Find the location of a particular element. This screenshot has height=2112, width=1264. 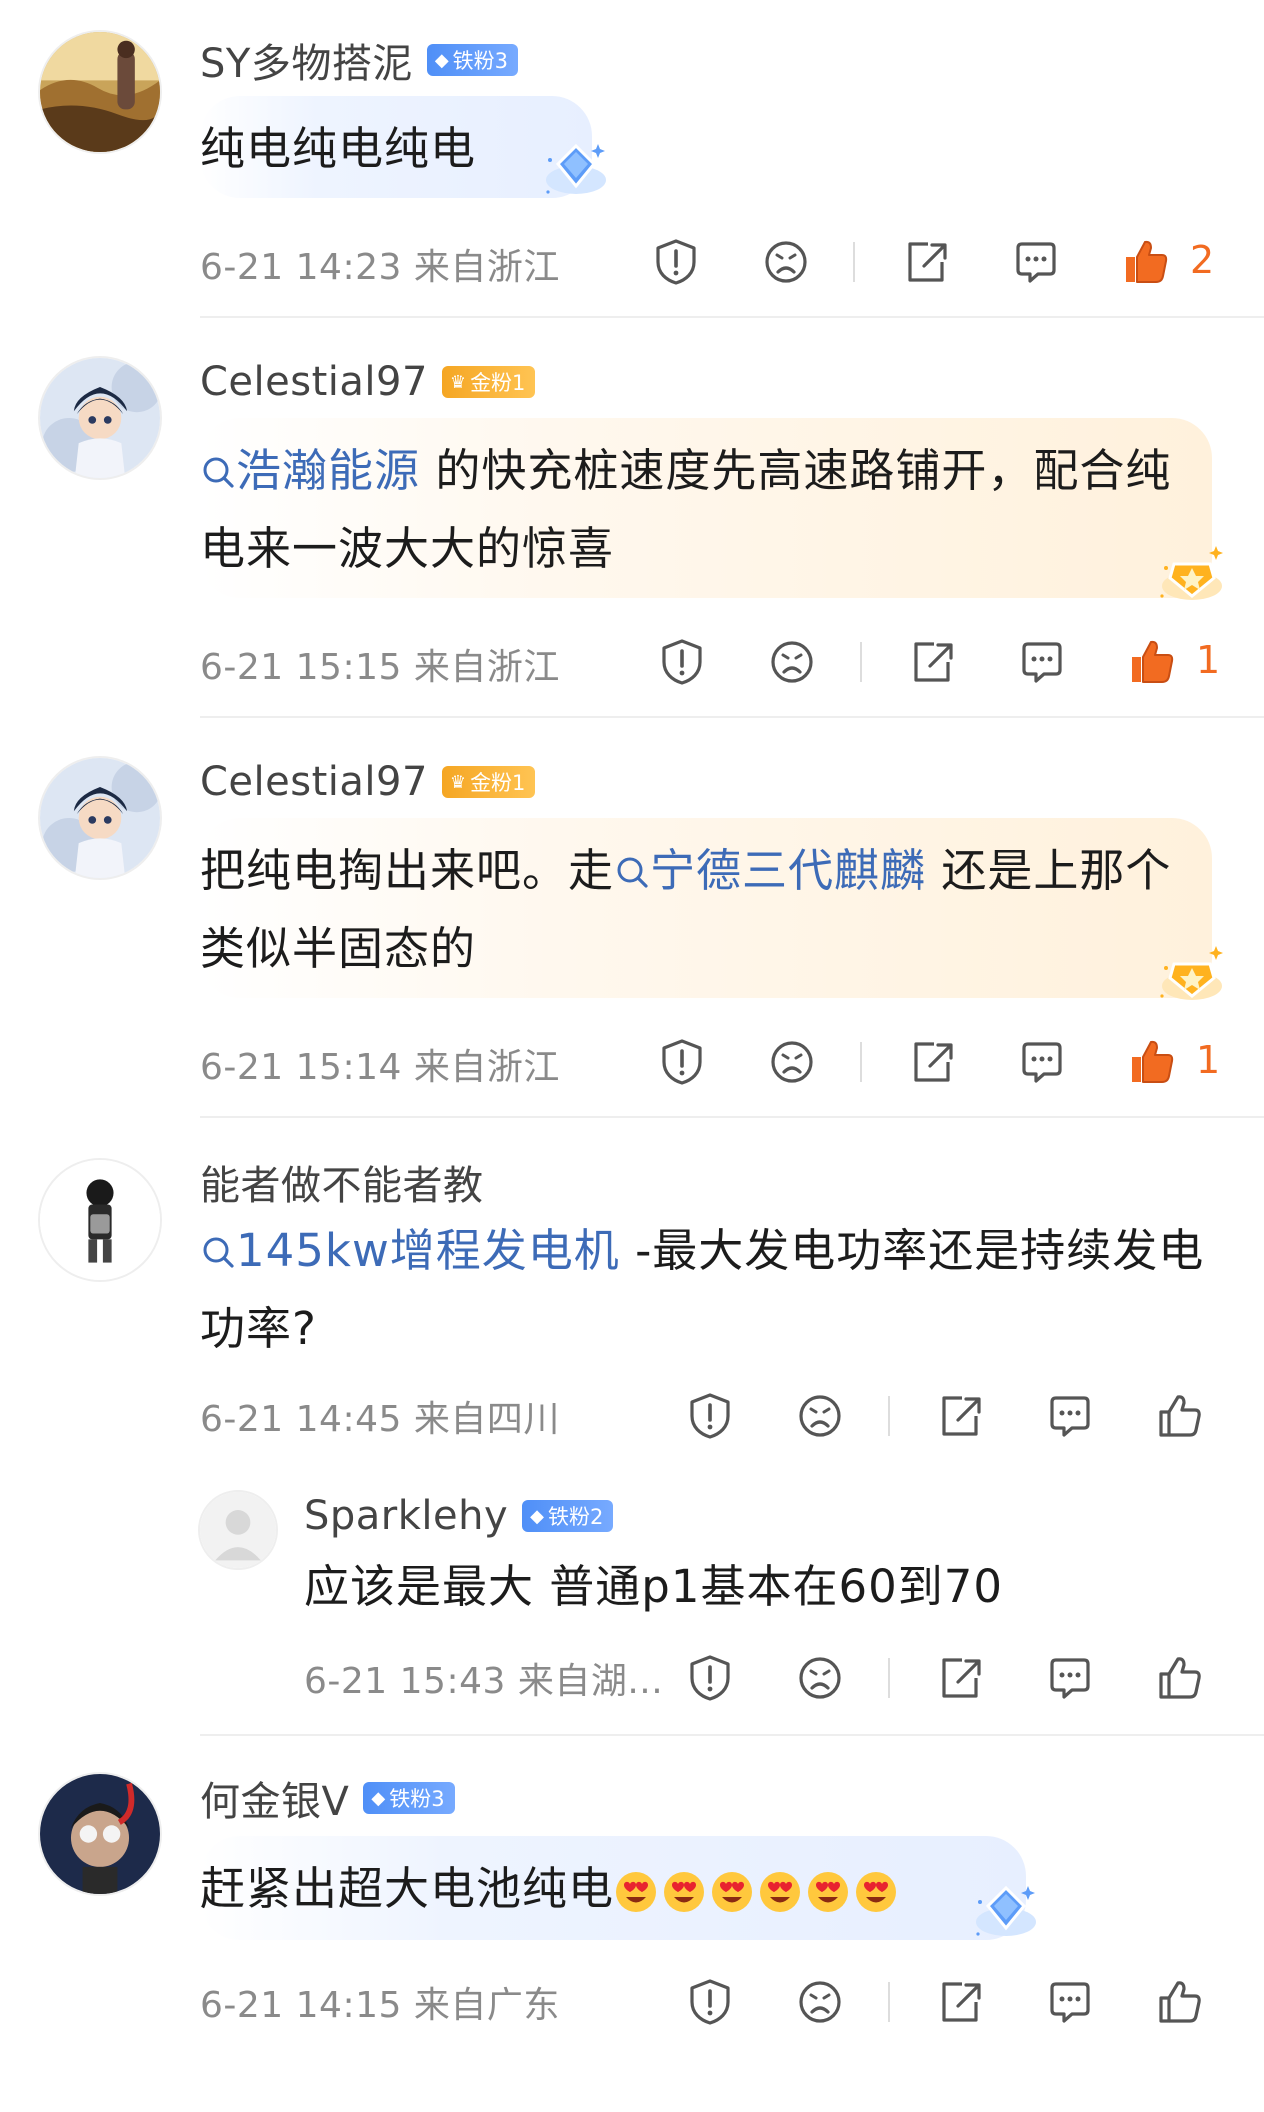

comment-bubble: 纯电纯电纯电 is located at coordinates (396, 147).